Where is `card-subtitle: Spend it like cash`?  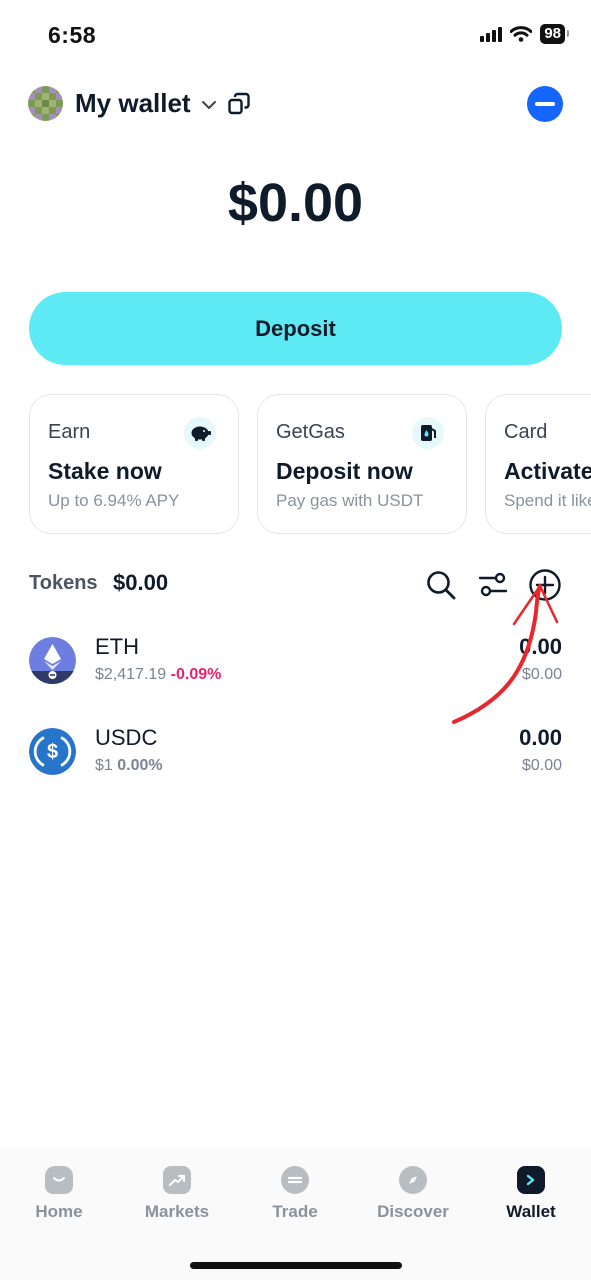 card-subtitle: Spend it like cash is located at coordinates (547, 500).